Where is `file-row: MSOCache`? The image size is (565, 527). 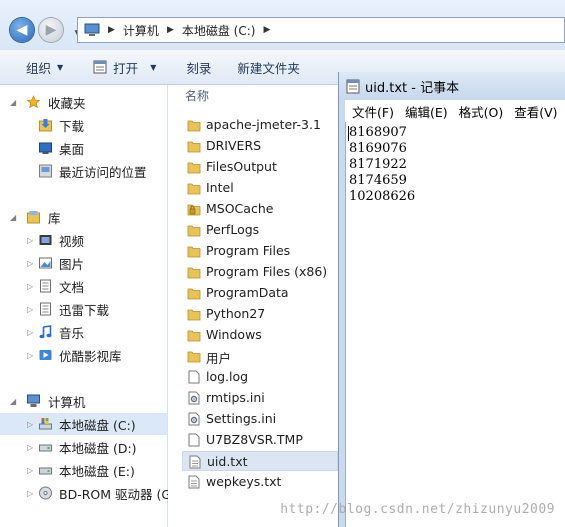 file-row: MSOCache is located at coordinates (260, 209).